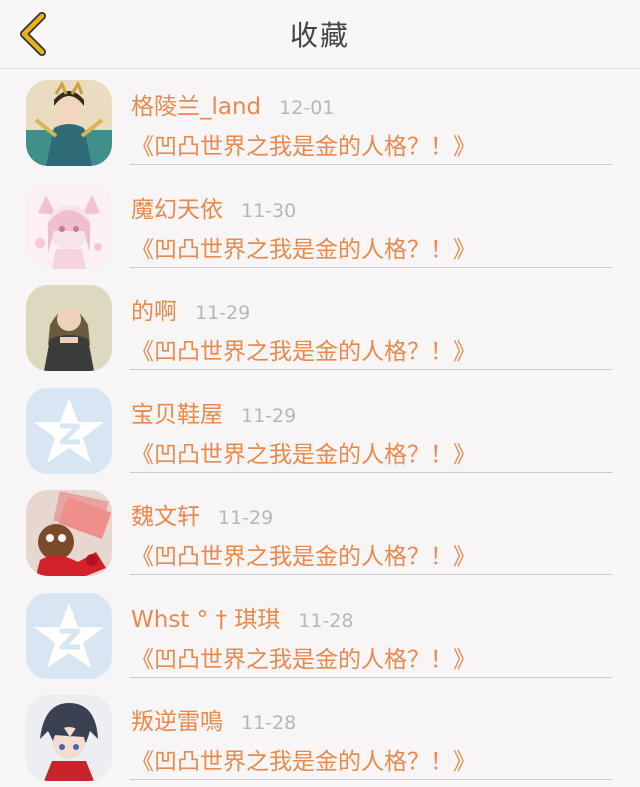  Describe the element at coordinates (269, 210) in the screenshot. I see `date-label: 11-30` at that location.